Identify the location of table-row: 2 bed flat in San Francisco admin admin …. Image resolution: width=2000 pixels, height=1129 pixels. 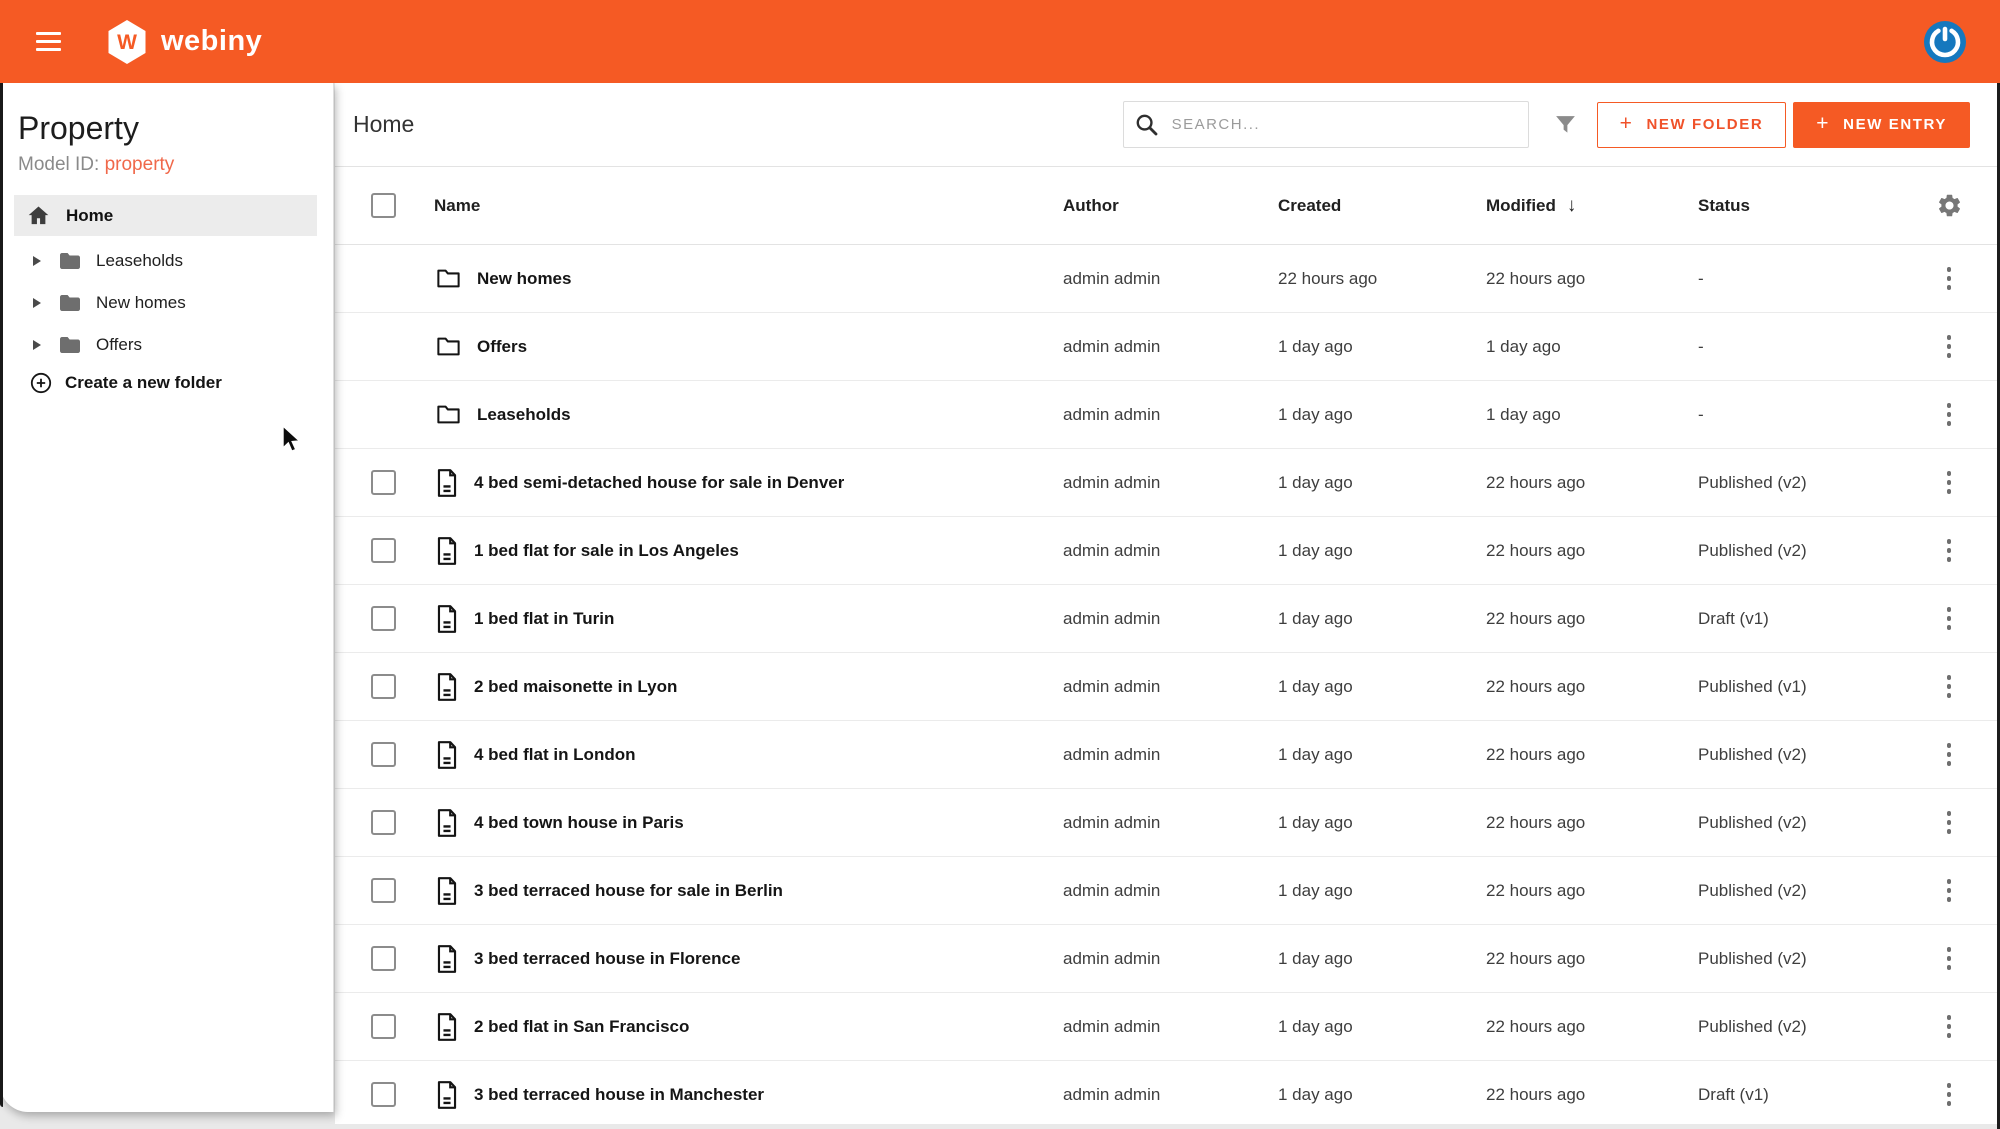
(1167, 1027).